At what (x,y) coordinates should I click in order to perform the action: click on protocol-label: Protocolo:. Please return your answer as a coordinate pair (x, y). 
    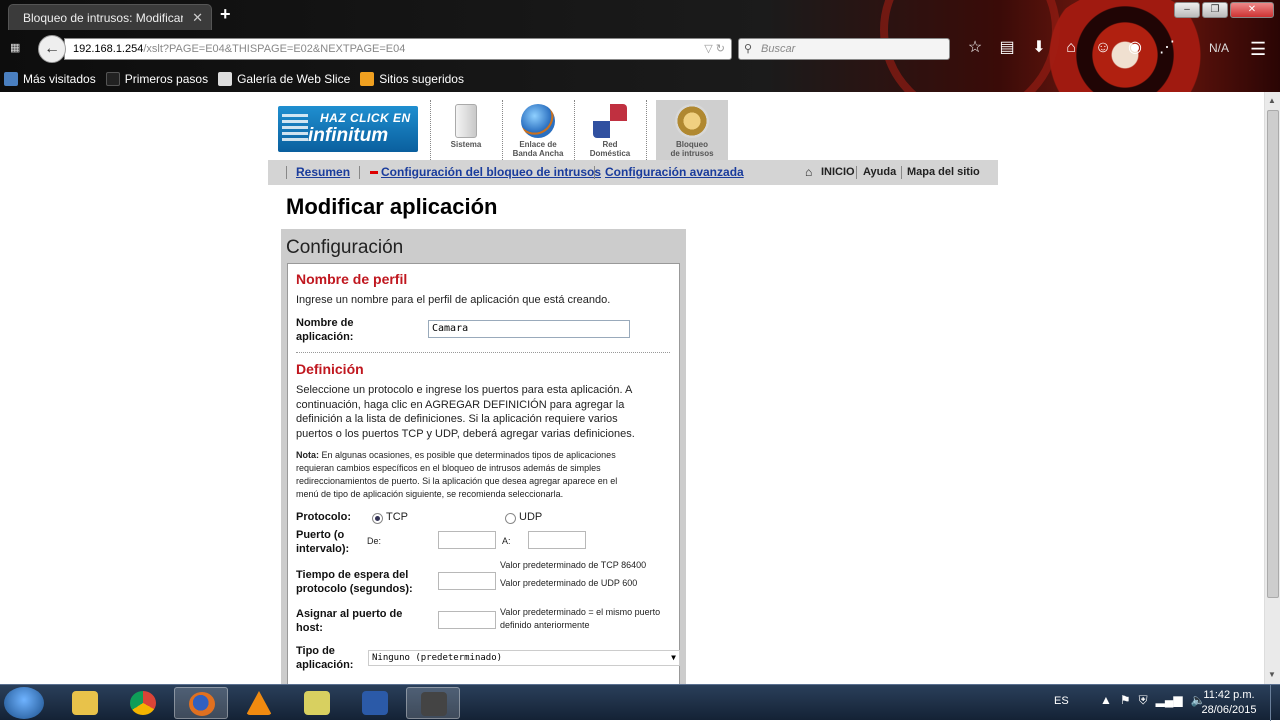
    Looking at the image, I should click on (323, 517).